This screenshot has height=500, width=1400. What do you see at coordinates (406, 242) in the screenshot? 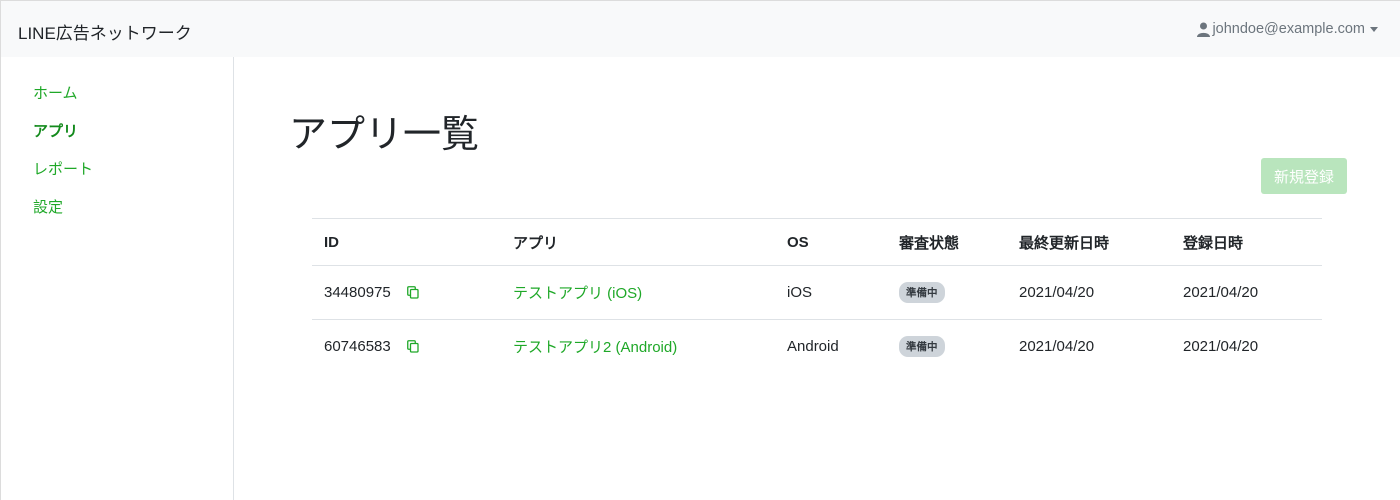
I see `column-header-id: ID` at bounding box center [406, 242].